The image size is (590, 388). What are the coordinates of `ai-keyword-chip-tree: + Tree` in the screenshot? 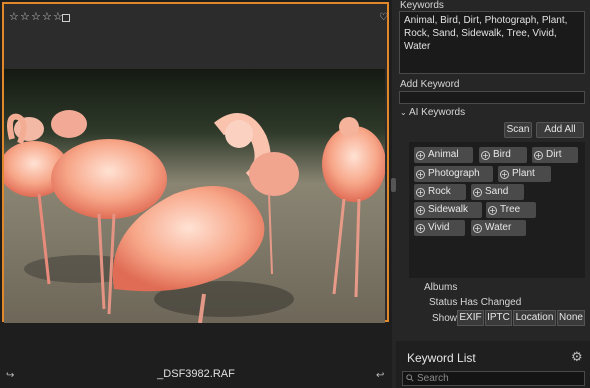 It's located at (511, 210).